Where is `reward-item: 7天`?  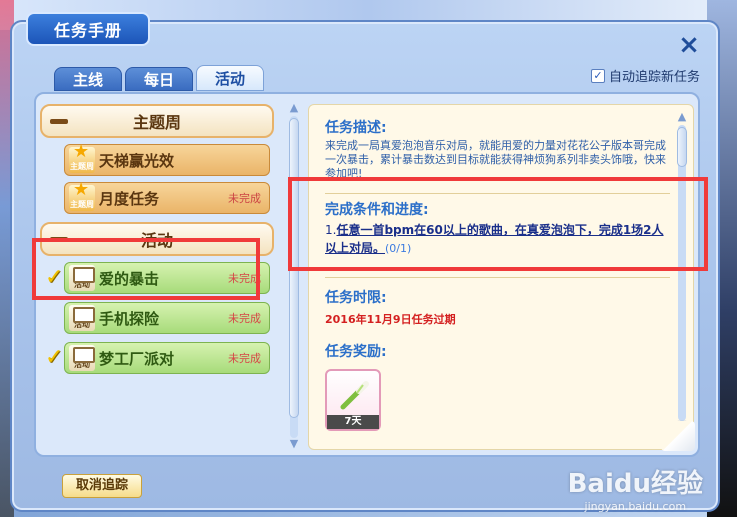
reward-item: 7天 is located at coordinates (353, 400).